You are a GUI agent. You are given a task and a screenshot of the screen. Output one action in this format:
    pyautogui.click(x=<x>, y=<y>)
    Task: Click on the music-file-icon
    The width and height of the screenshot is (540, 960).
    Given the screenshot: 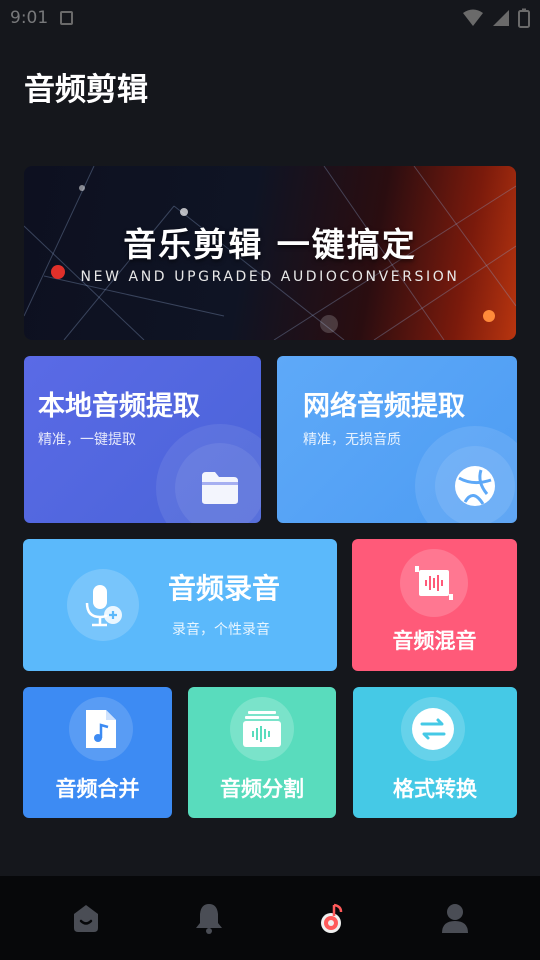 What is the action you would take?
    pyautogui.click(x=101, y=729)
    